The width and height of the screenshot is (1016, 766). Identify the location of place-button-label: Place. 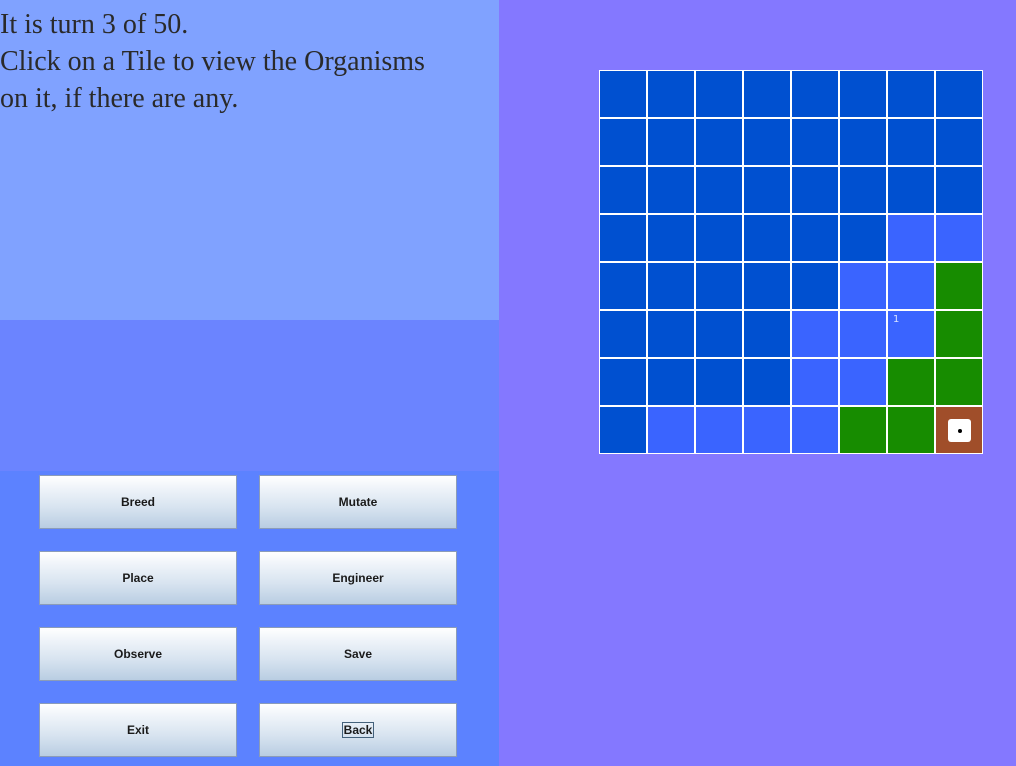
(138, 578).